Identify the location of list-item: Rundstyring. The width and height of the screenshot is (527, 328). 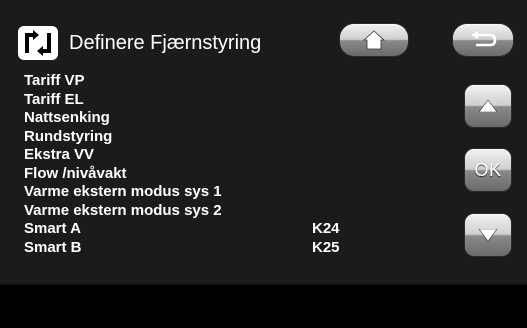
(234, 137).